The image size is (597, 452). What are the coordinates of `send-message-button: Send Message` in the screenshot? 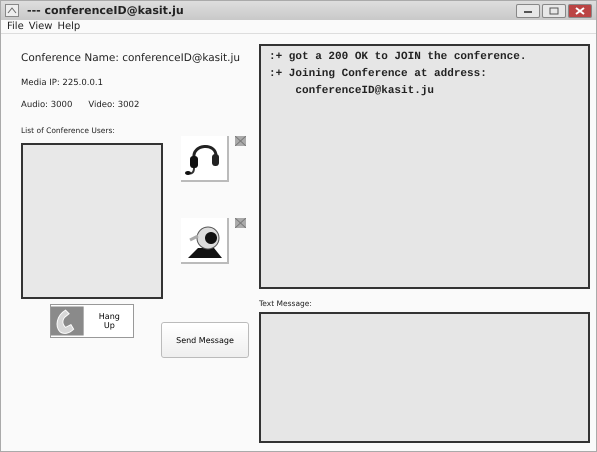 It's located at (205, 340).